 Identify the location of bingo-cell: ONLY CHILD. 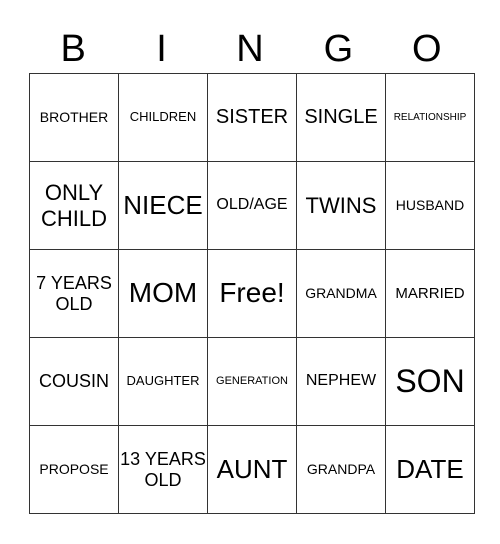
(74, 205).